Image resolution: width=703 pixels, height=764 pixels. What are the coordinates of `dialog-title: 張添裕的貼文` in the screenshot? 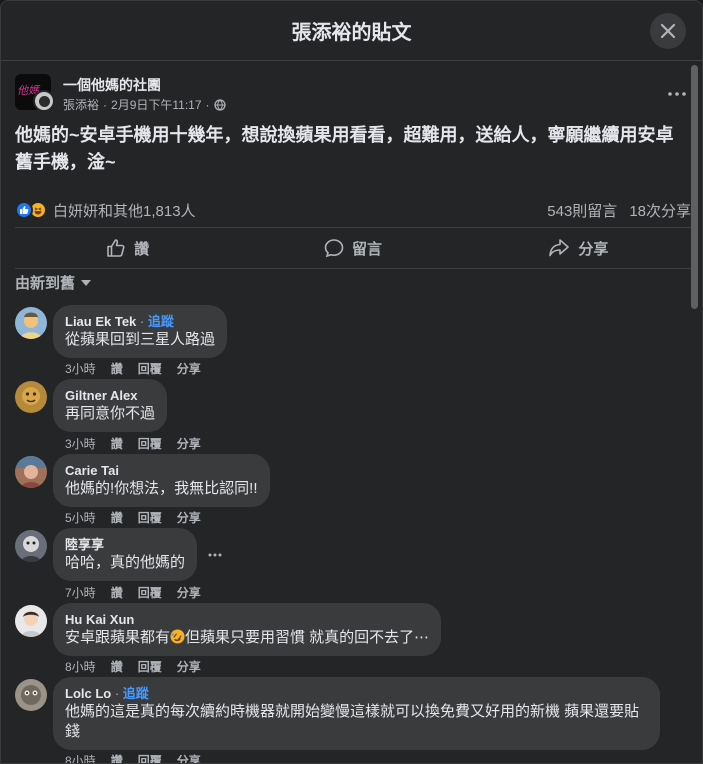 It's located at (351, 33).